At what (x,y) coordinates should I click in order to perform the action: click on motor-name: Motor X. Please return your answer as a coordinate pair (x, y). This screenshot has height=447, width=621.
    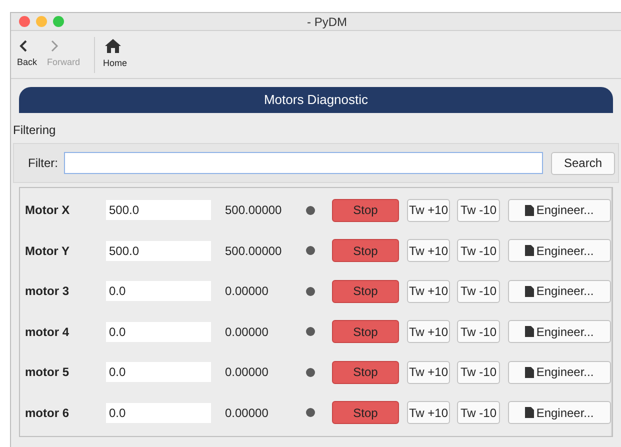
    Looking at the image, I should click on (47, 211).